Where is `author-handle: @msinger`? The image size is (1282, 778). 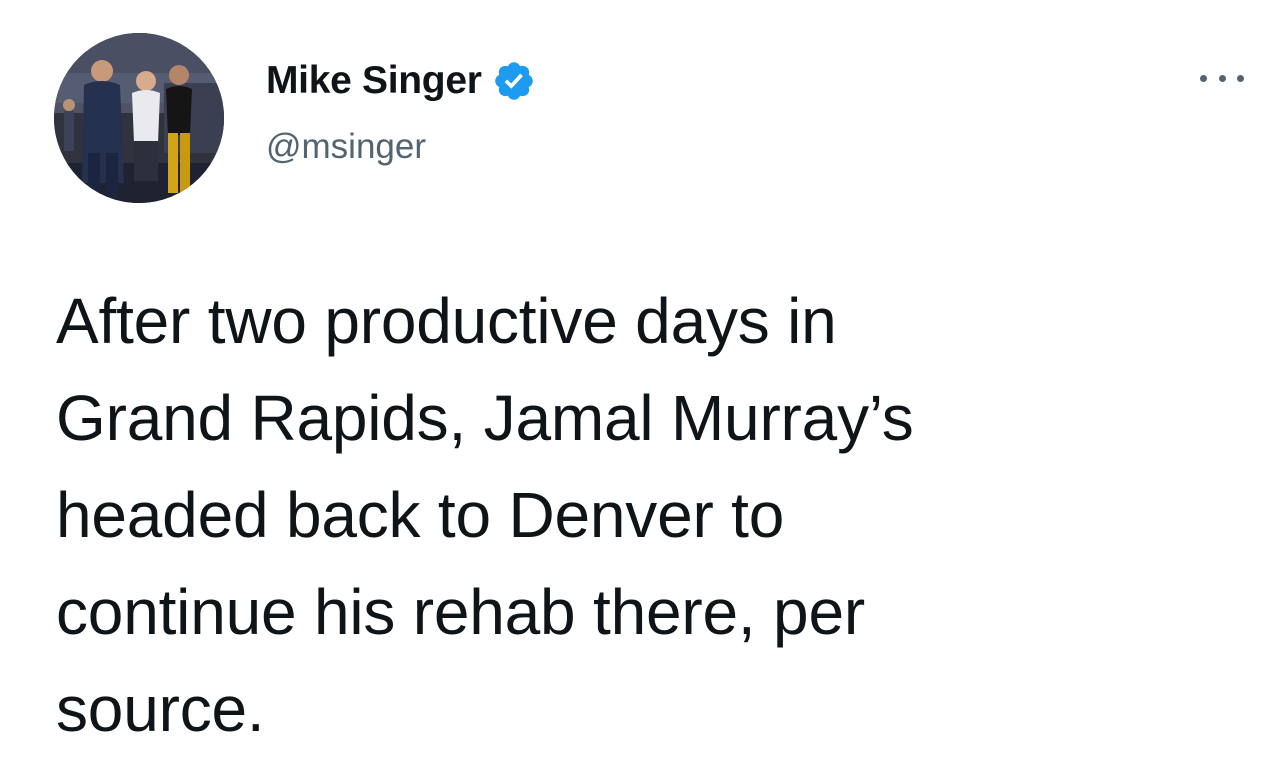
author-handle: @msinger is located at coordinates (401, 147).